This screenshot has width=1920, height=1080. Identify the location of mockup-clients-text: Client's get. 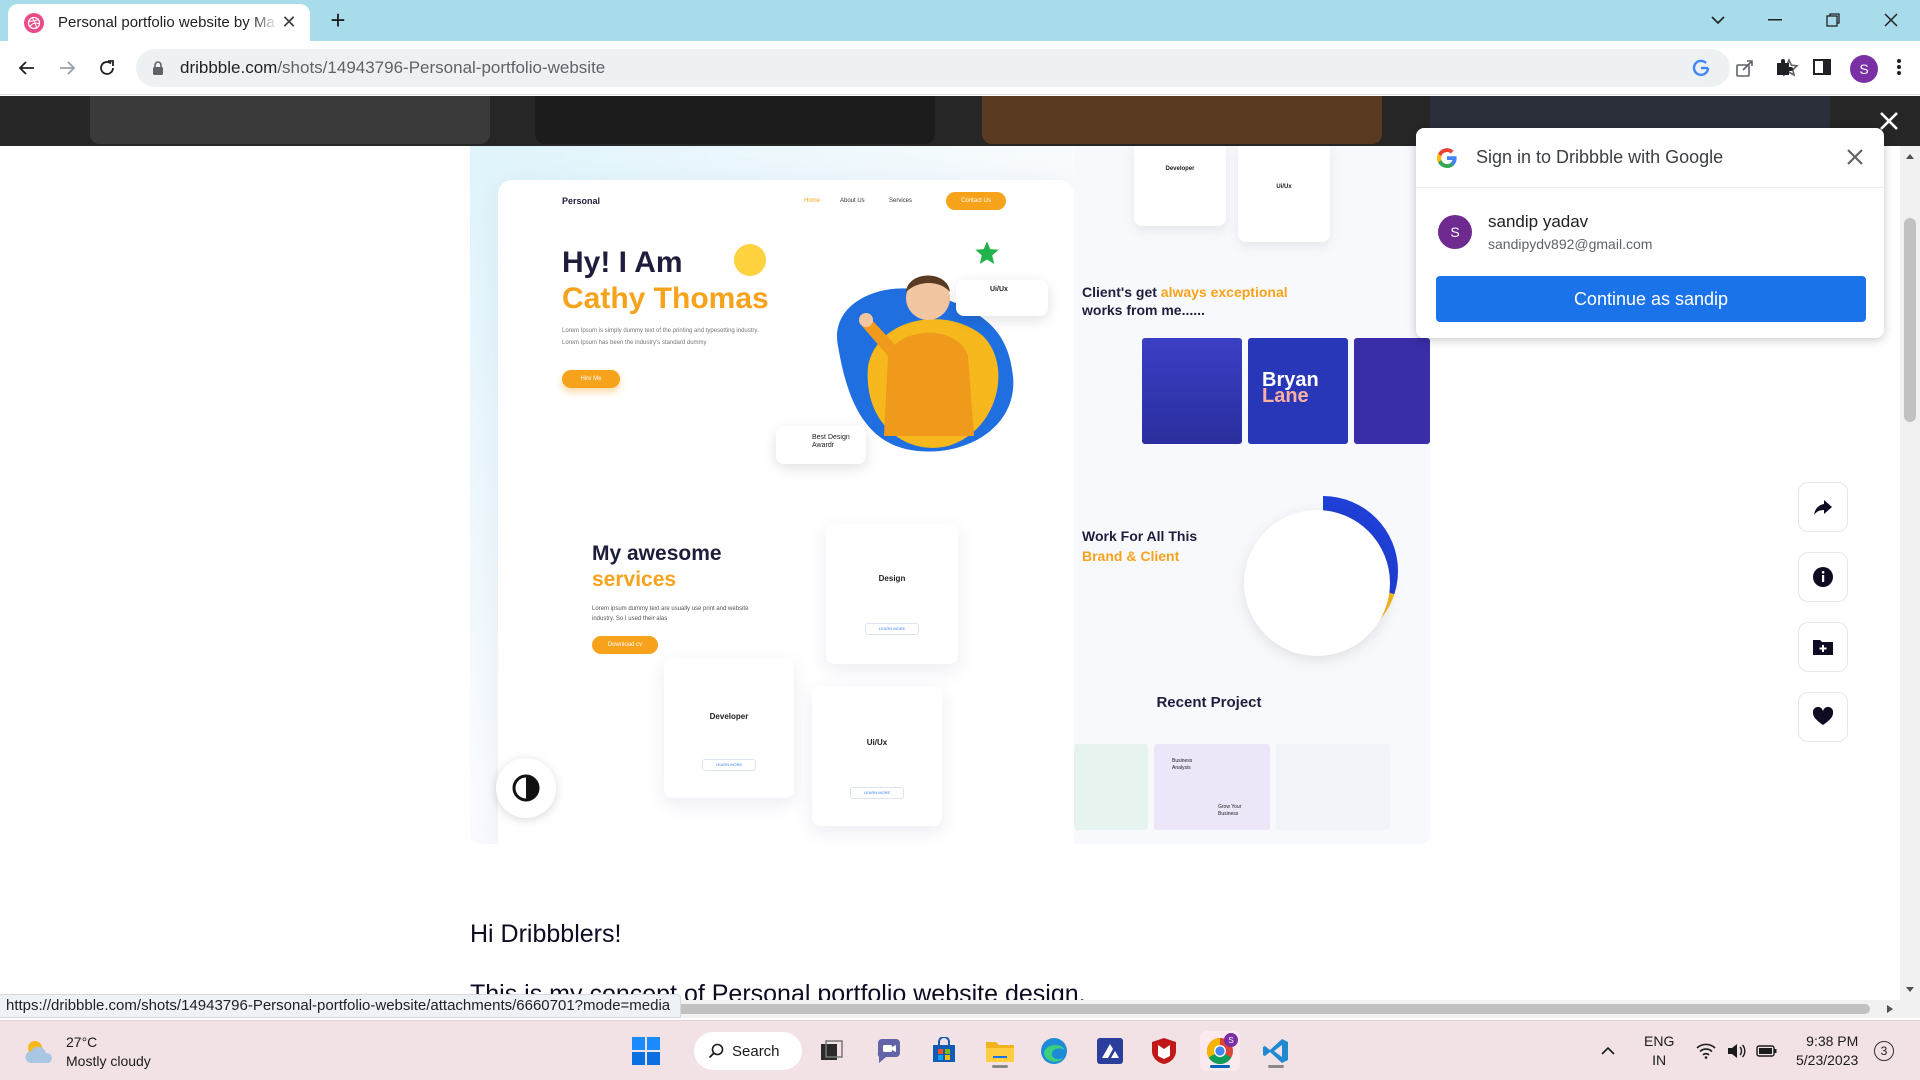
(1121, 292).